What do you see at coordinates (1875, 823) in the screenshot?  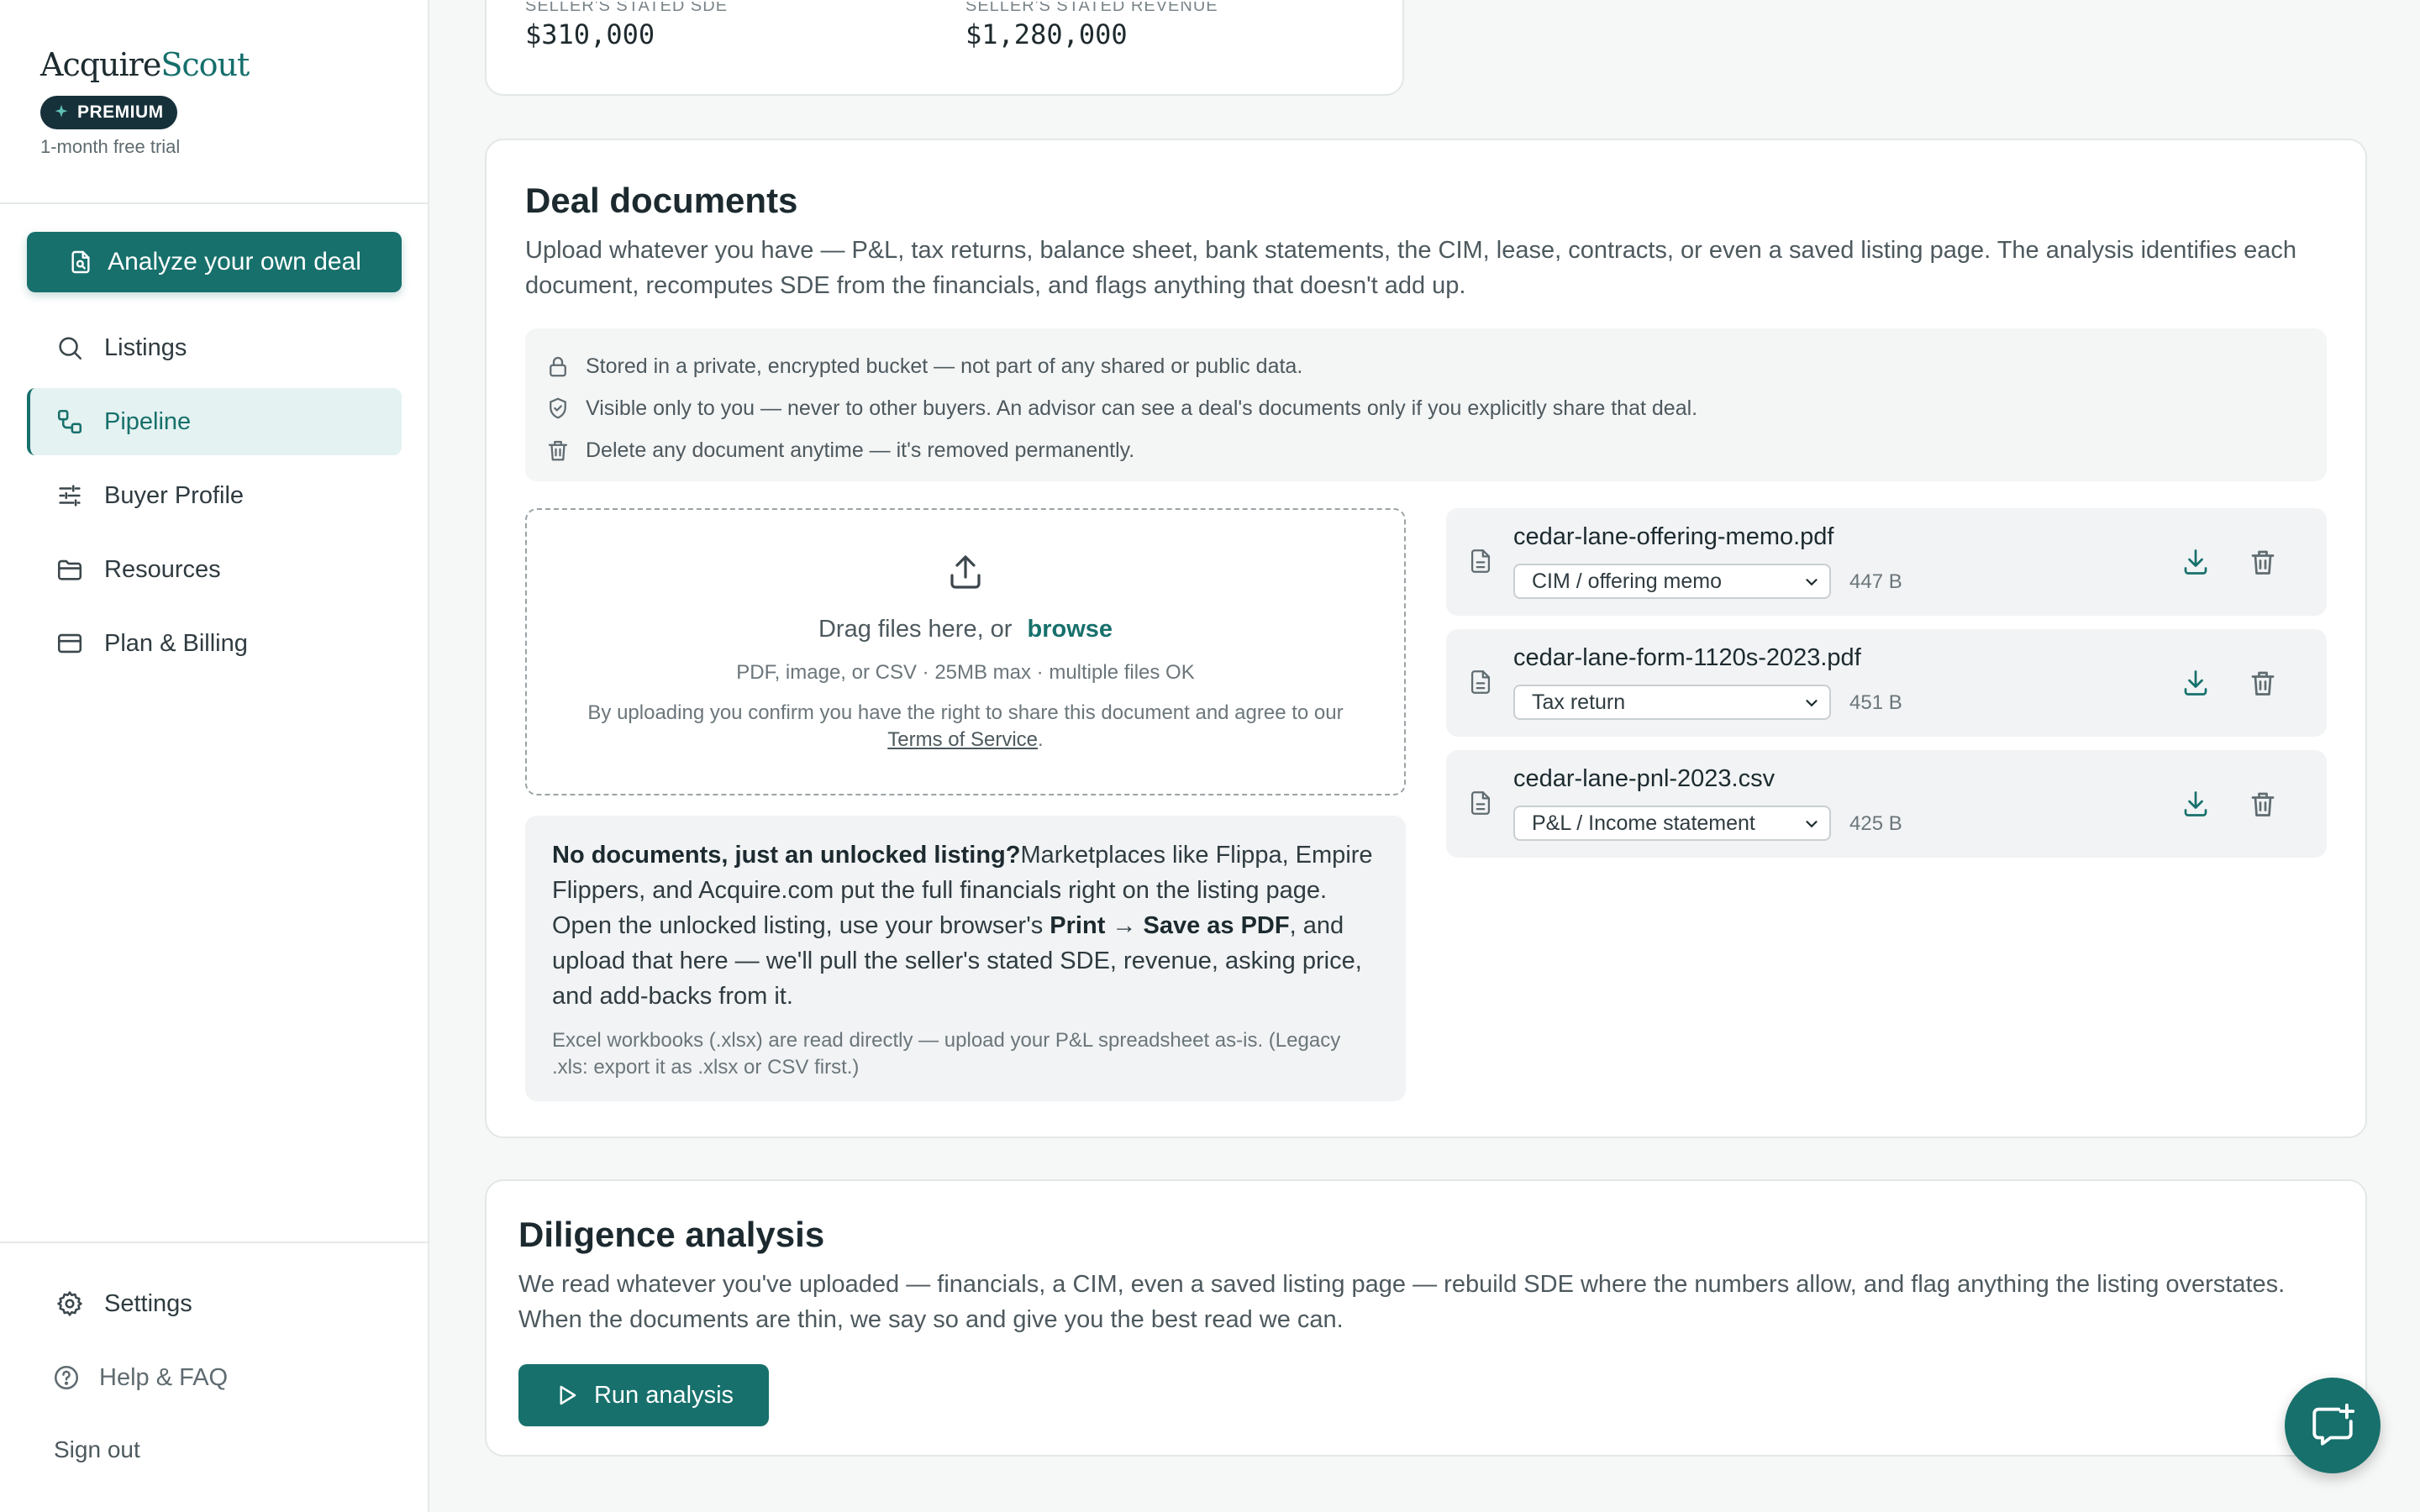 I see `file-size: 425 B` at bounding box center [1875, 823].